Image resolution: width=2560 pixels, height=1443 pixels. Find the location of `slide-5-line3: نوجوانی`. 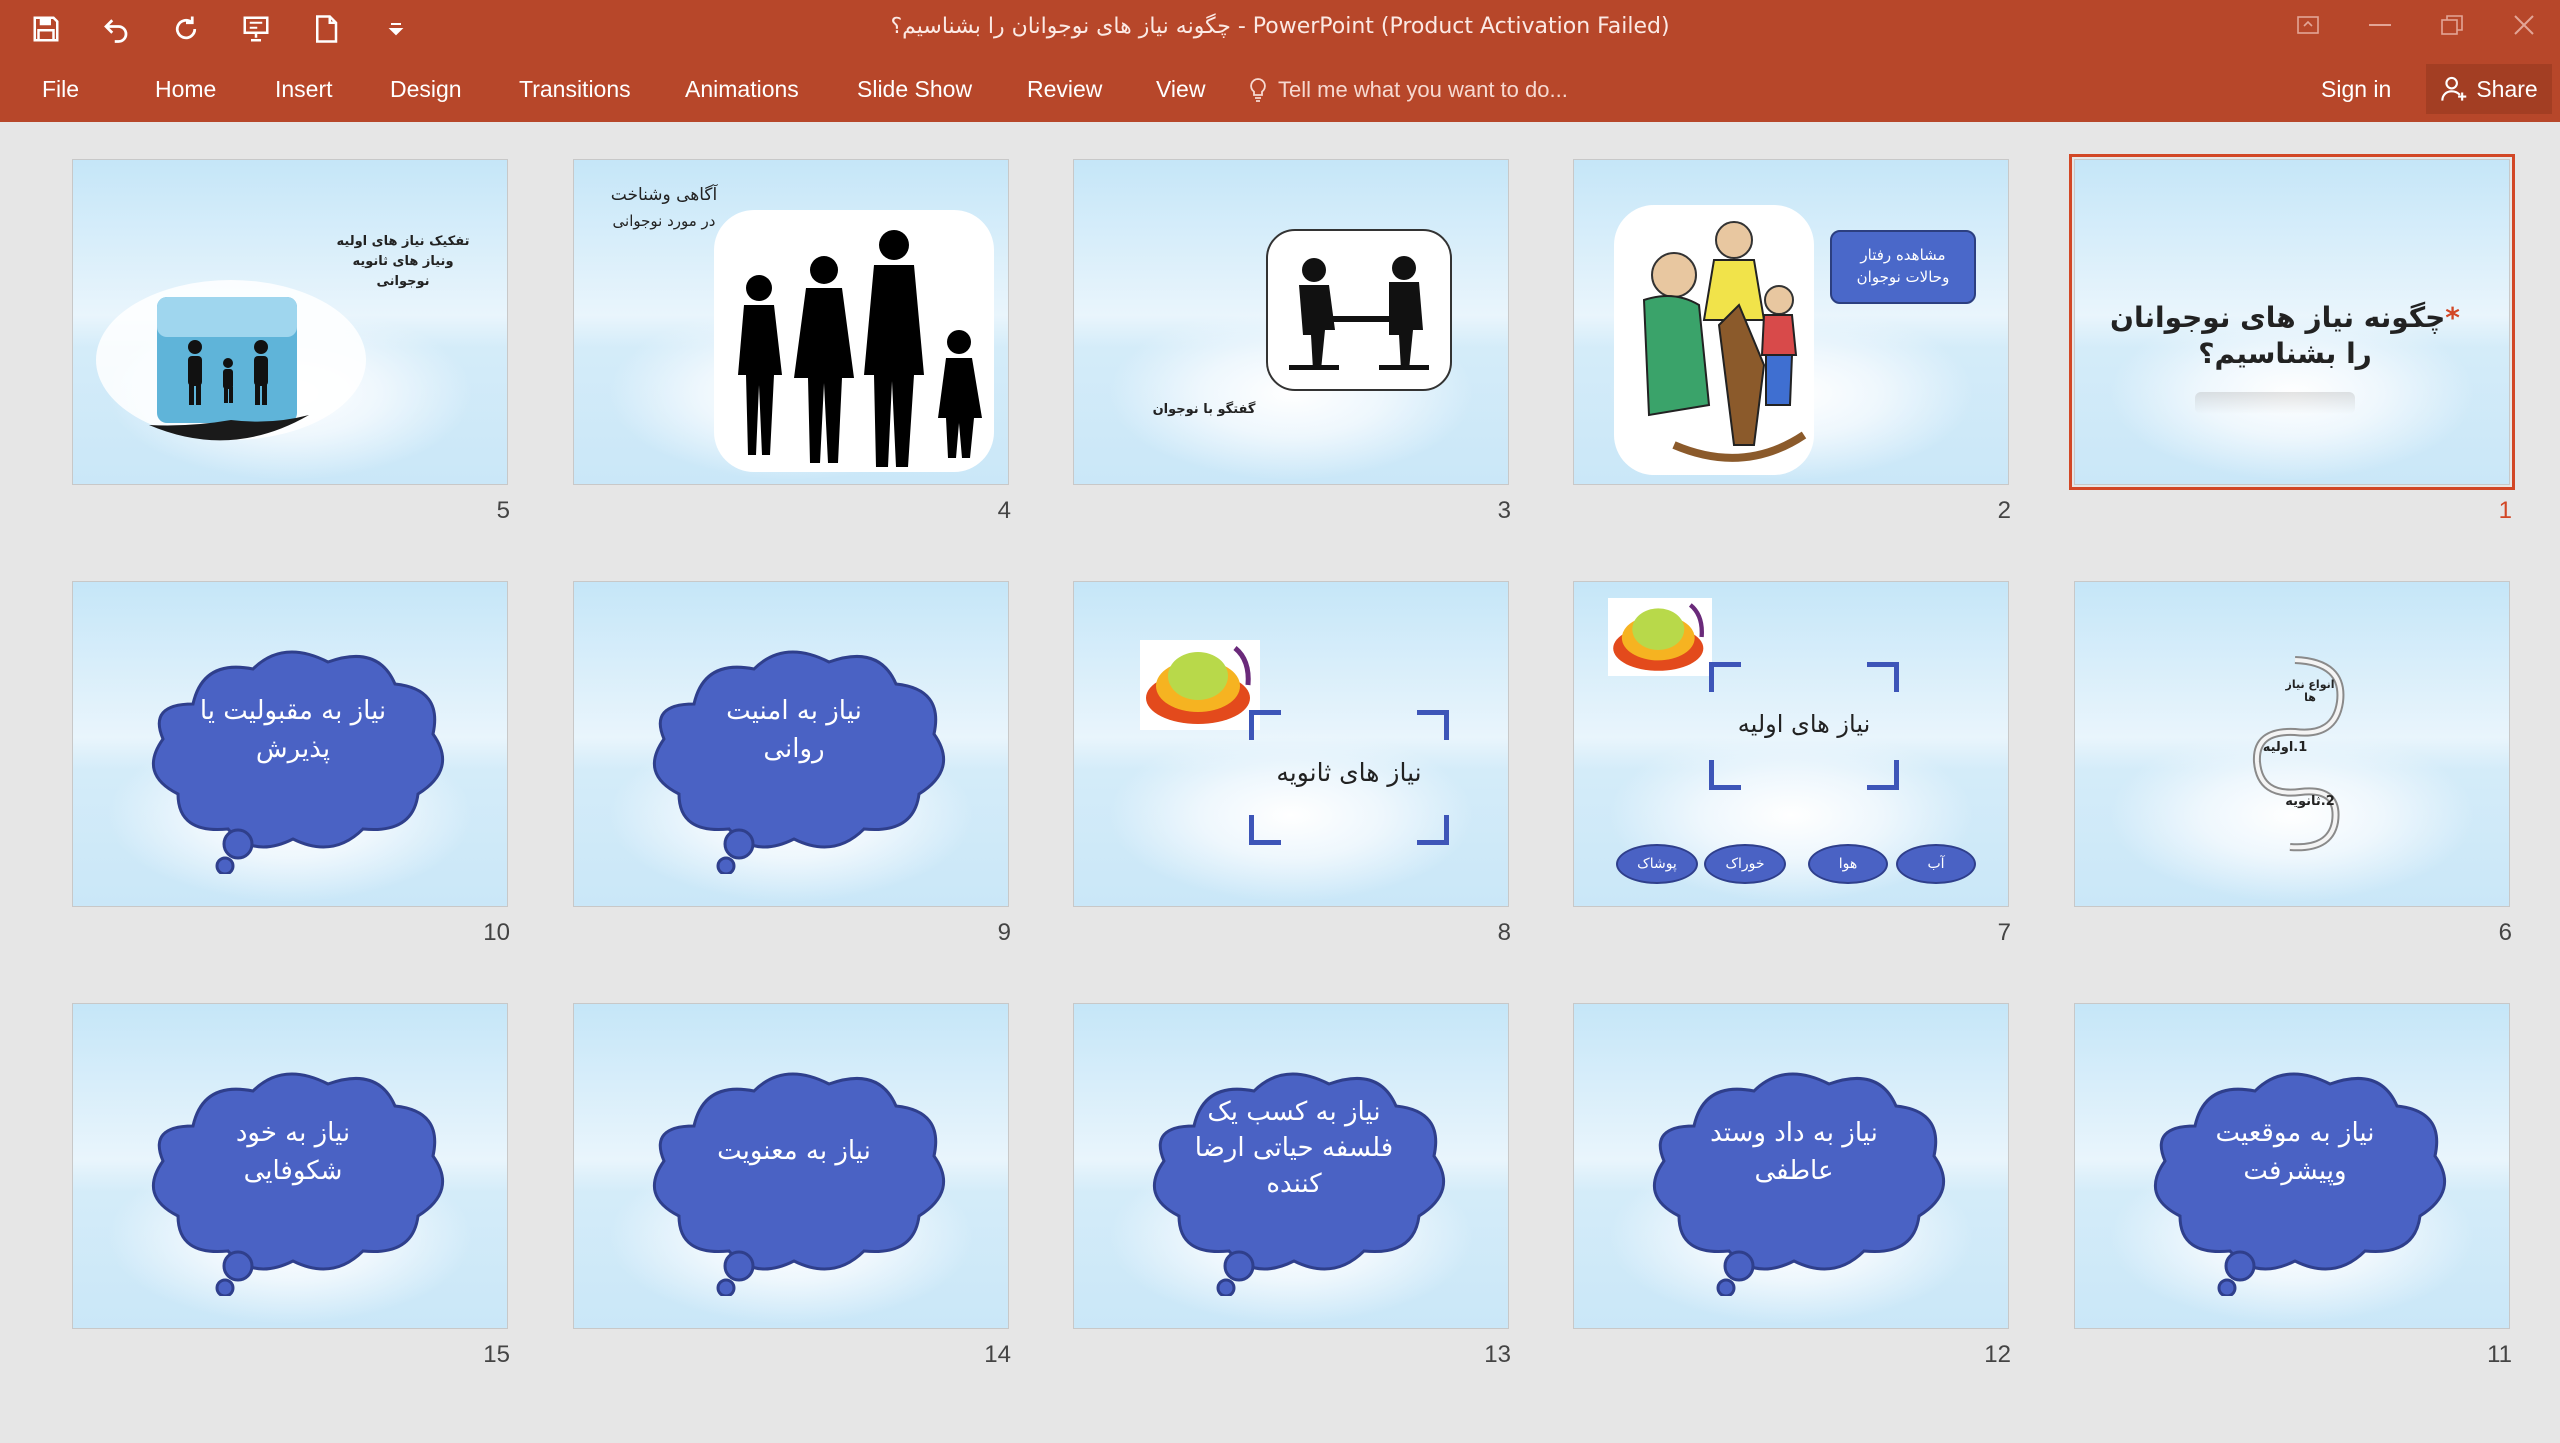

slide-5-line3: نوجوانی is located at coordinates (403, 281).